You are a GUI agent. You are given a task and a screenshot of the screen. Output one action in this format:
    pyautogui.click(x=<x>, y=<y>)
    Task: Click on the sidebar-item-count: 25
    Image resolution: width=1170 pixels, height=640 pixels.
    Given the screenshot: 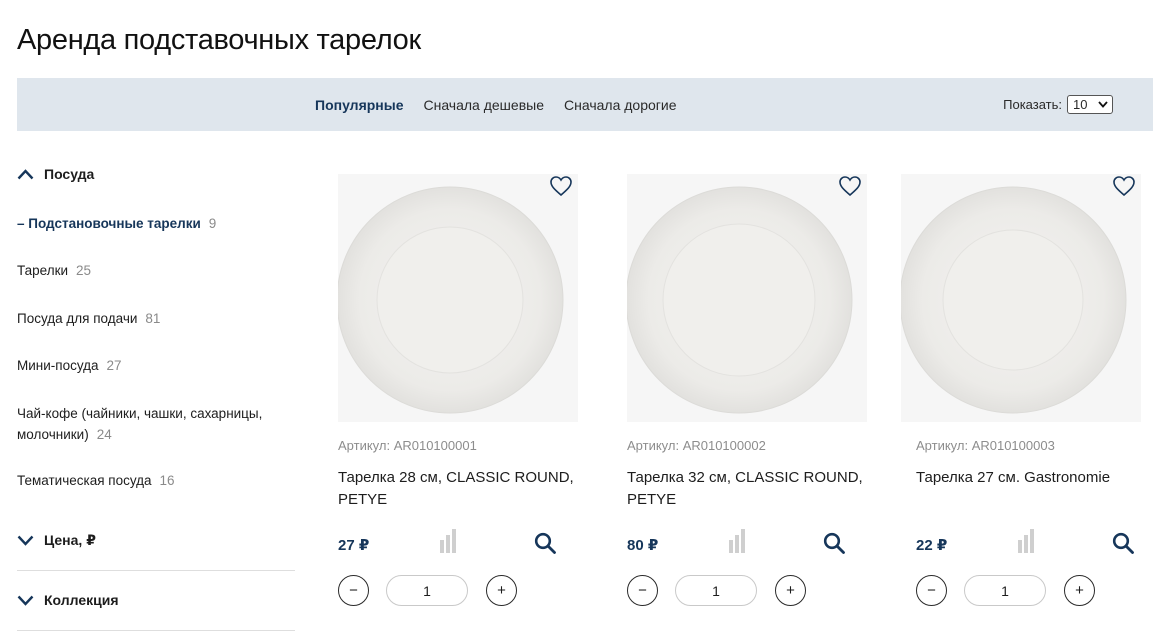 What is the action you would take?
    pyautogui.click(x=84, y=270)
    